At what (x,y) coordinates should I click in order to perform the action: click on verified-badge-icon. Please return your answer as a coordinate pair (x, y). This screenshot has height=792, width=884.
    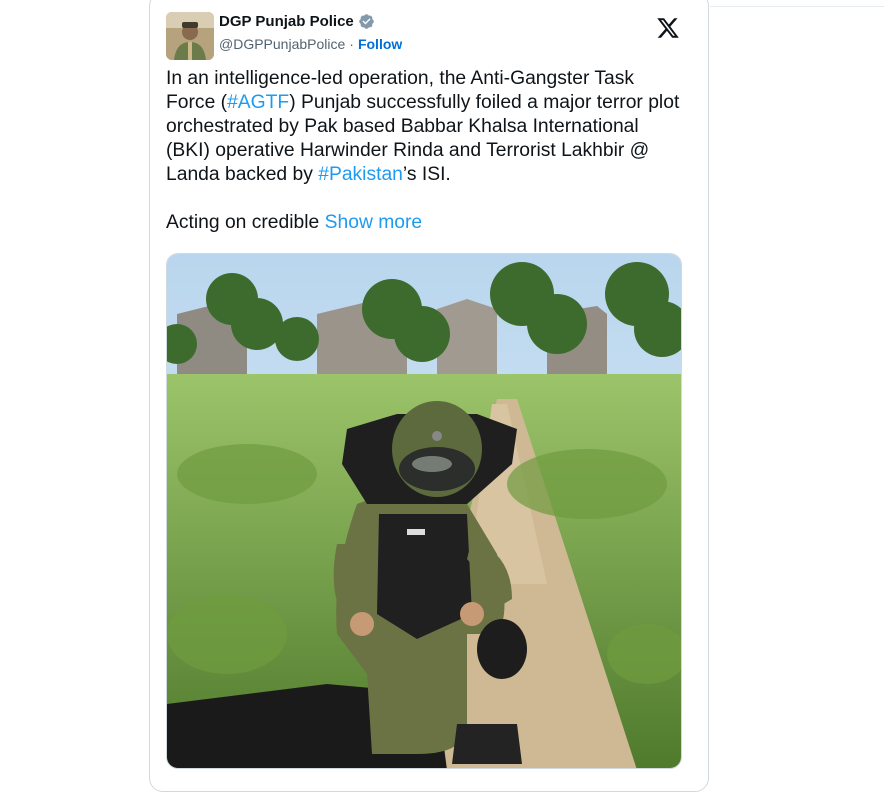
    Looking at the image, I should click on (366, 21).